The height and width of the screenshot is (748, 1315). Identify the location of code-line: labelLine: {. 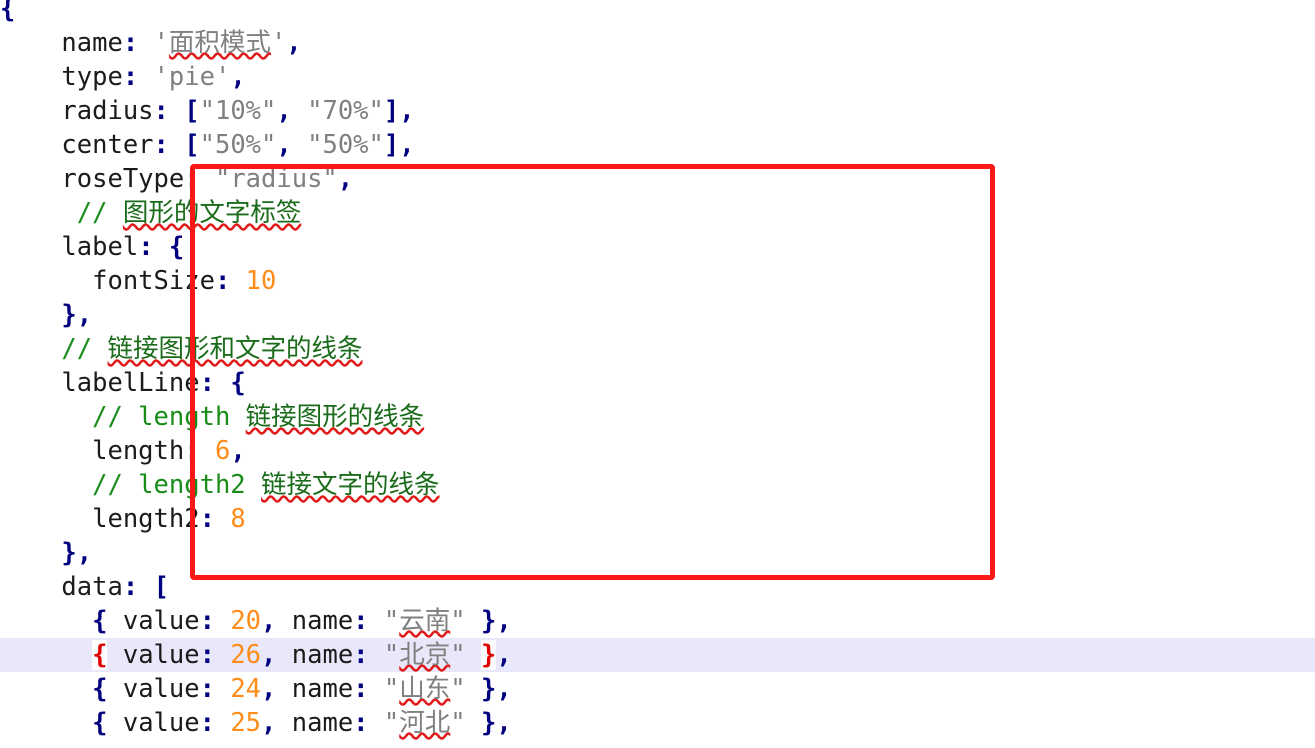
(657, 383).